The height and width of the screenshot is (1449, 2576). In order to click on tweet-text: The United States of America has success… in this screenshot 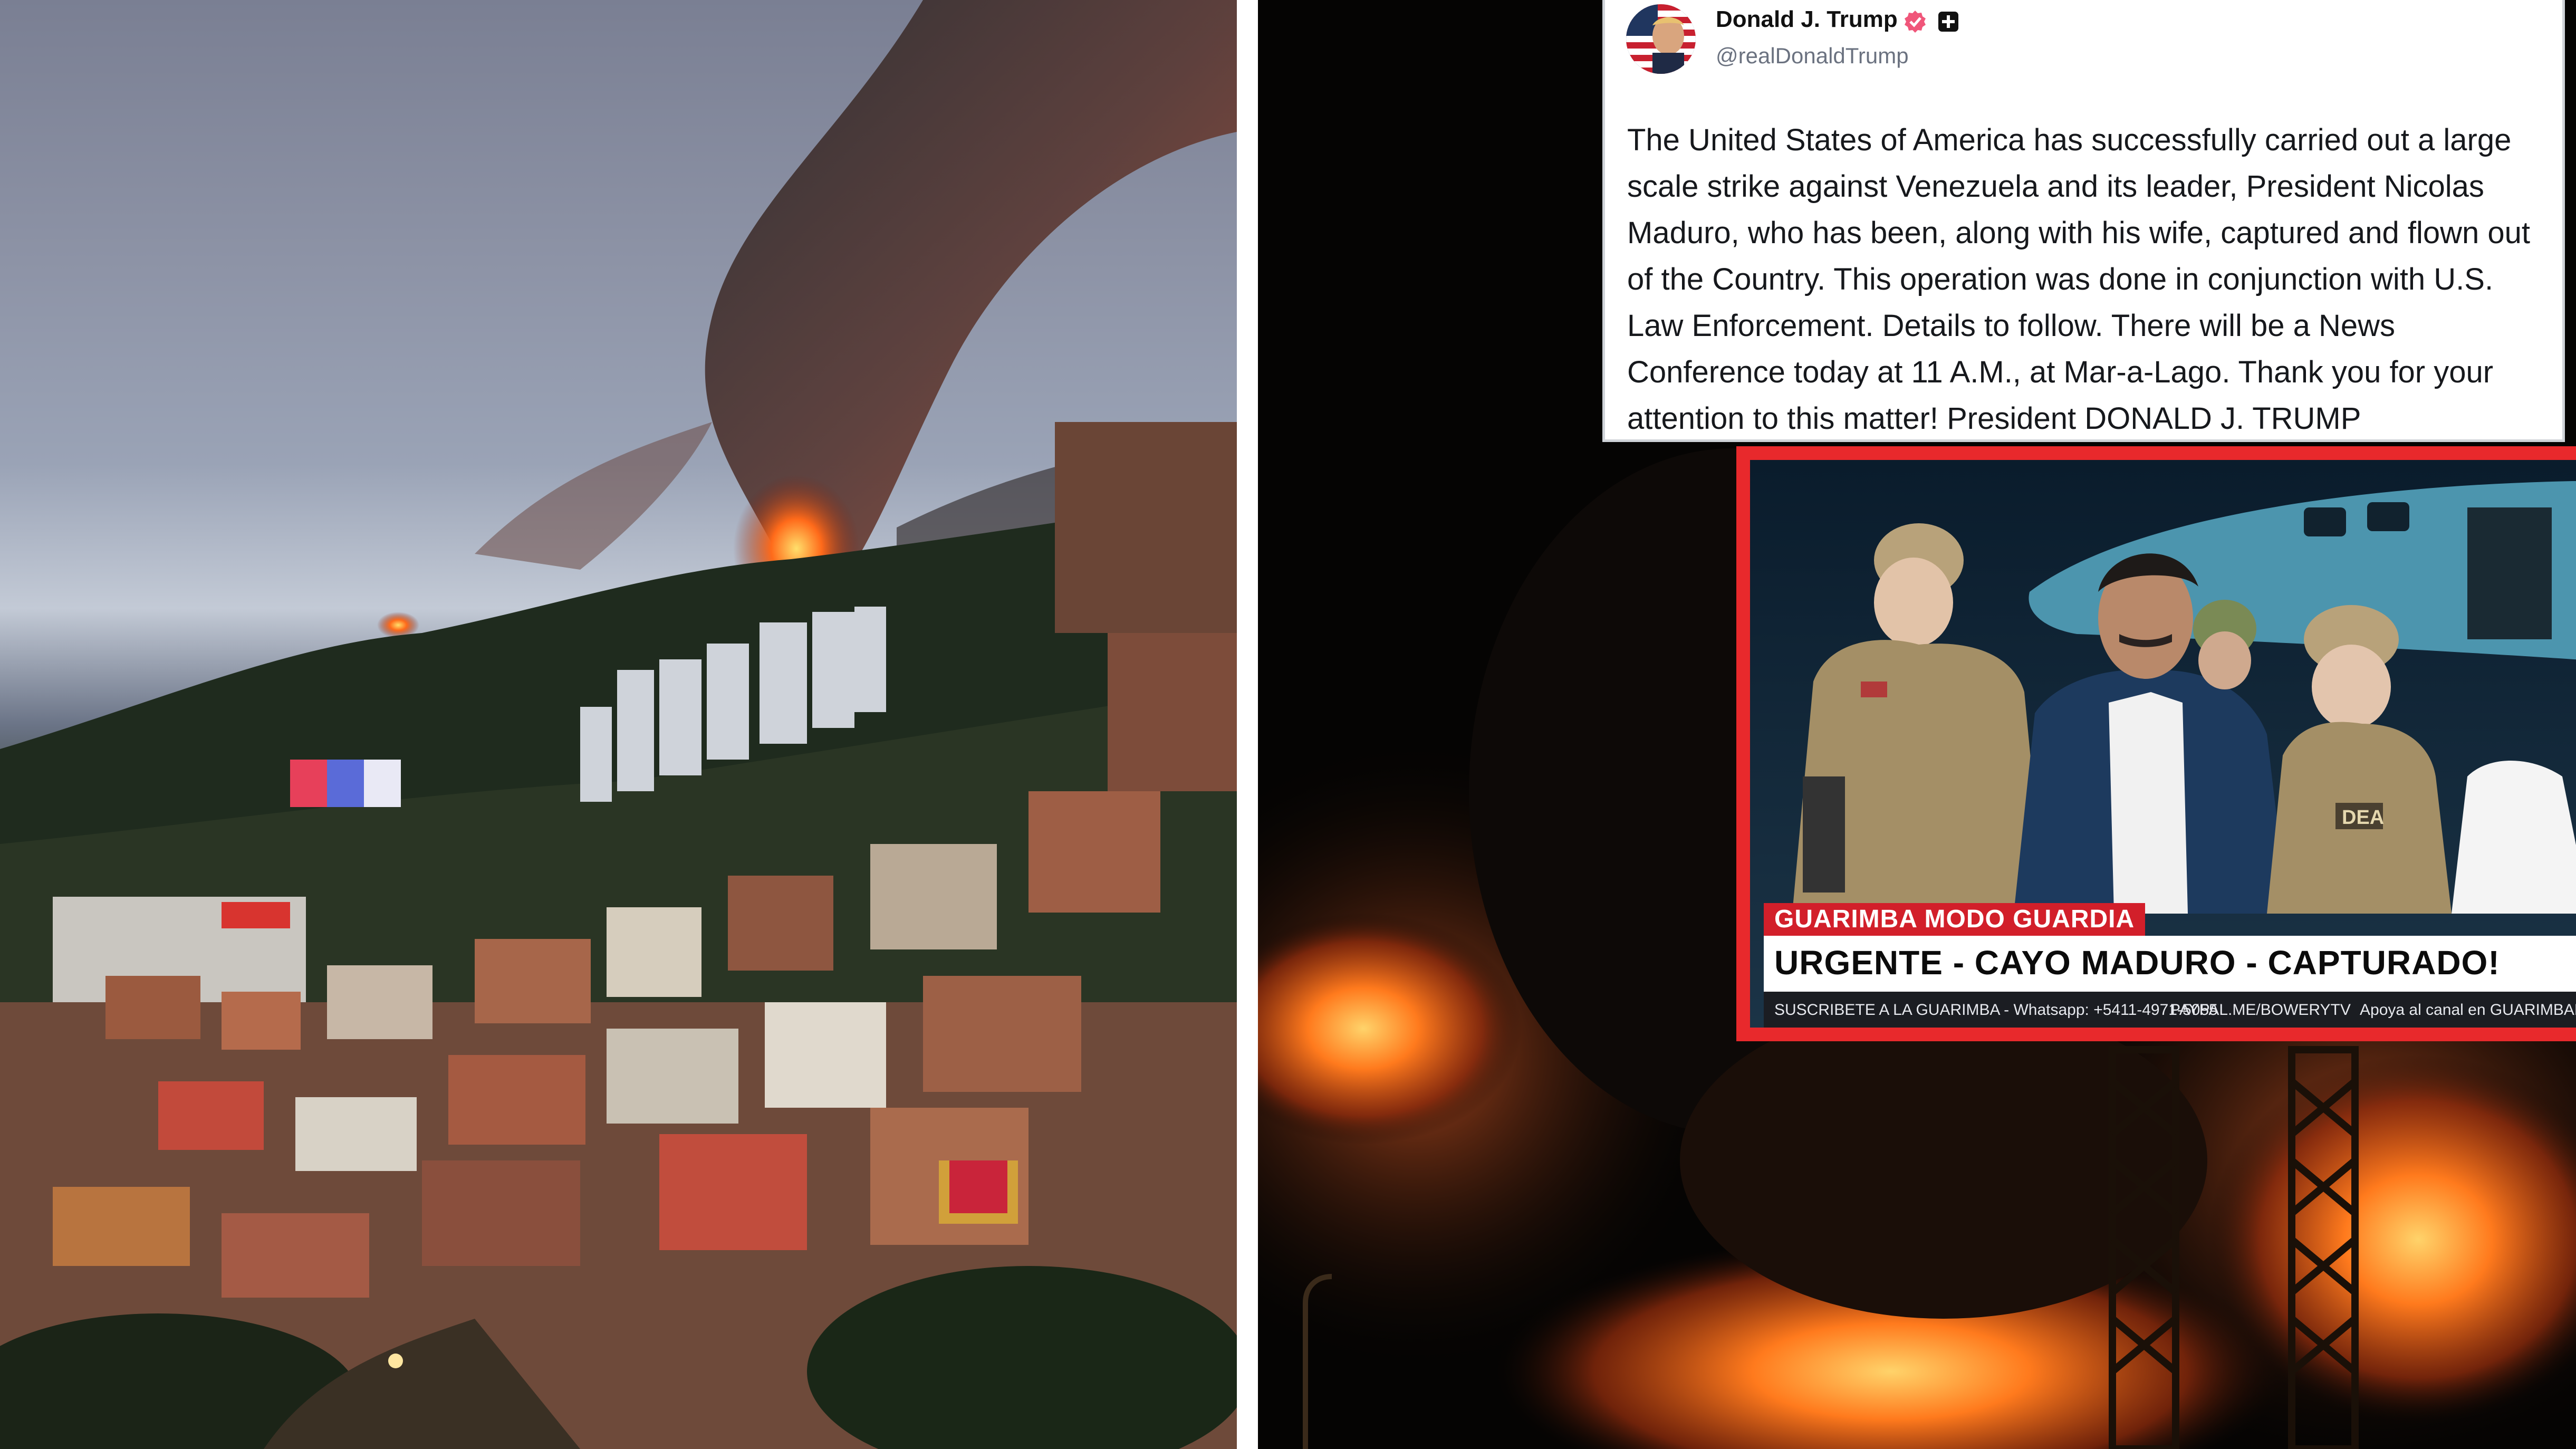, I will do `click(2079, 279)`.